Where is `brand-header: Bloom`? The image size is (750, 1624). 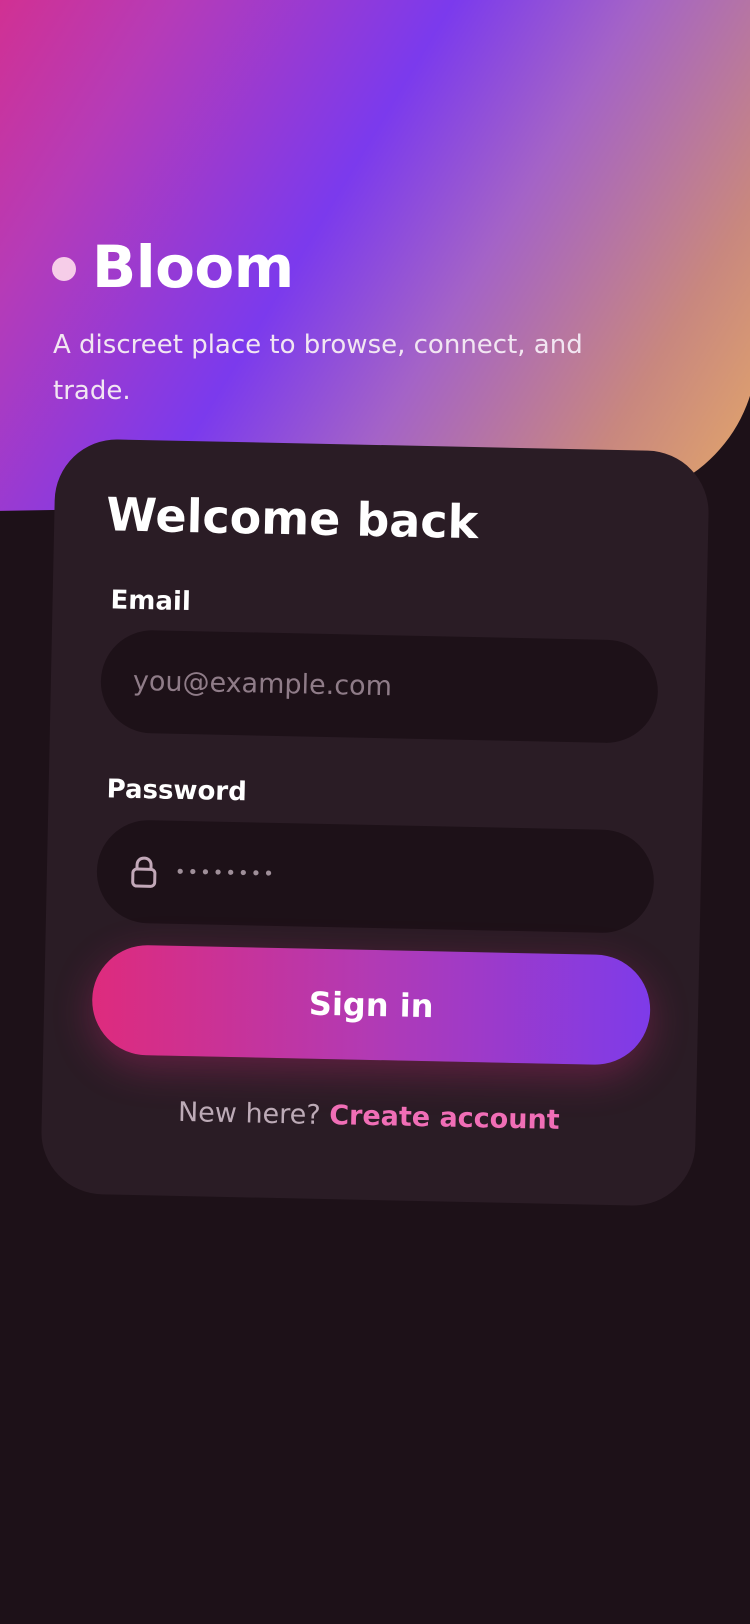 brand-header: Bloom is located at coordinates (173, 267).